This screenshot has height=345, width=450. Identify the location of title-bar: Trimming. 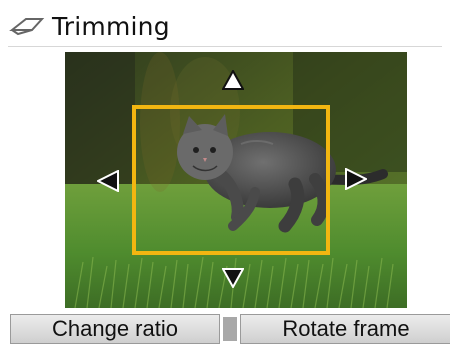
(89, 26).